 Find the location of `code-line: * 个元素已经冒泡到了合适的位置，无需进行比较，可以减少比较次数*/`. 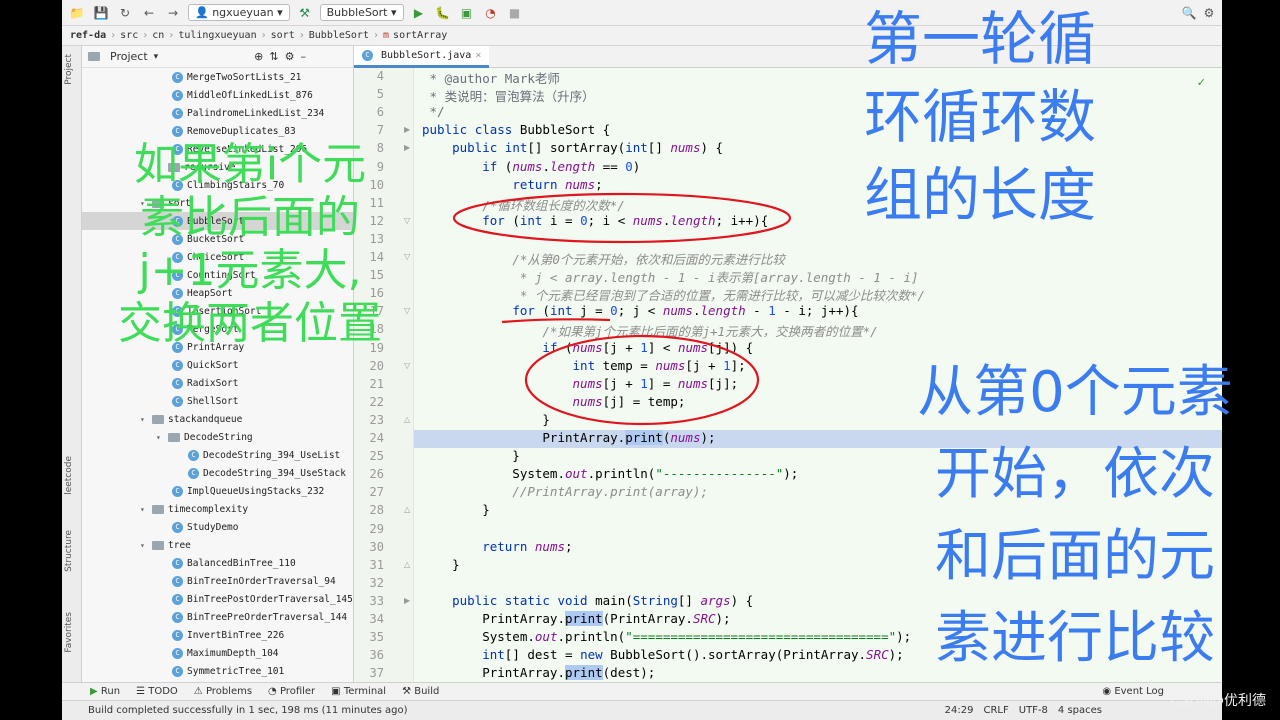

code-line: * 个元素已经冒泡到了合适的位置，无需进行比较，可以减少比较次数*/ is located at coordinates (673, 294).